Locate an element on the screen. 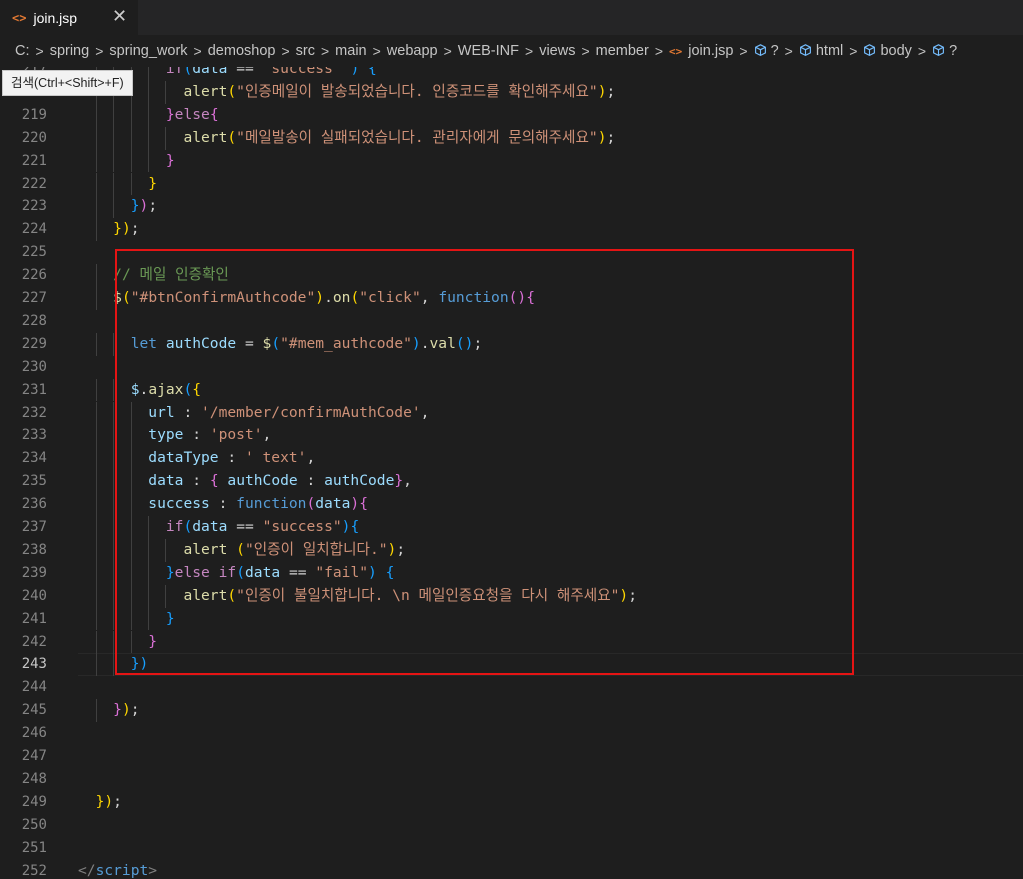 The image size is (1023, 879). tab-join-jsp: <> join.jsp ✕ is located at coordinates (69, 17).